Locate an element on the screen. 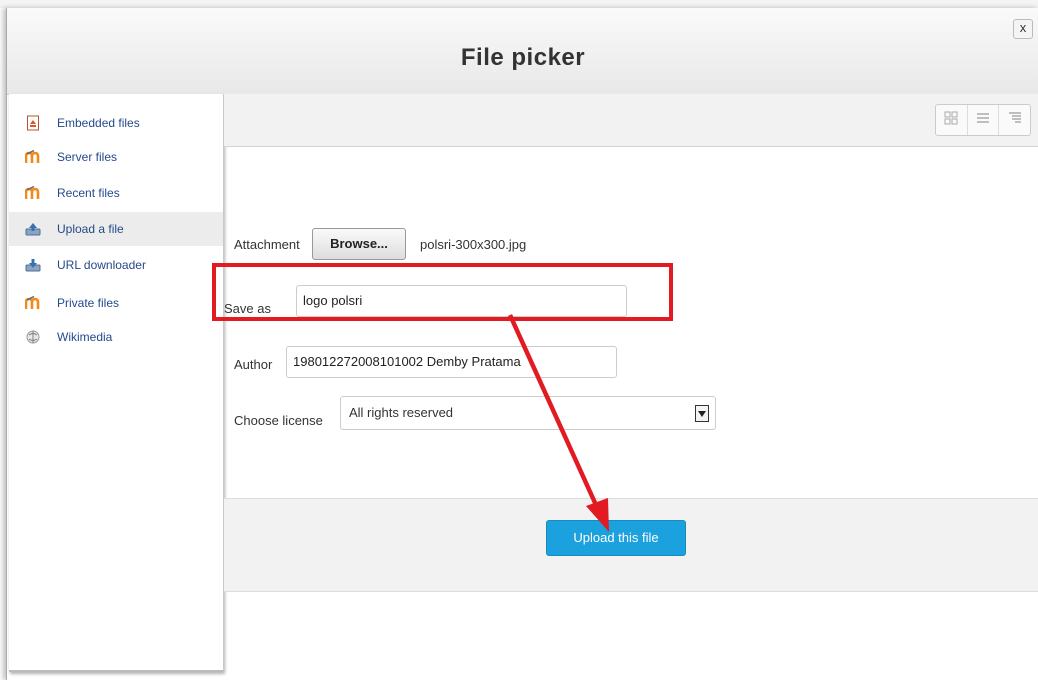 The image size is (1038, 680). icons-view-icon is located at coordinates (951, 120).